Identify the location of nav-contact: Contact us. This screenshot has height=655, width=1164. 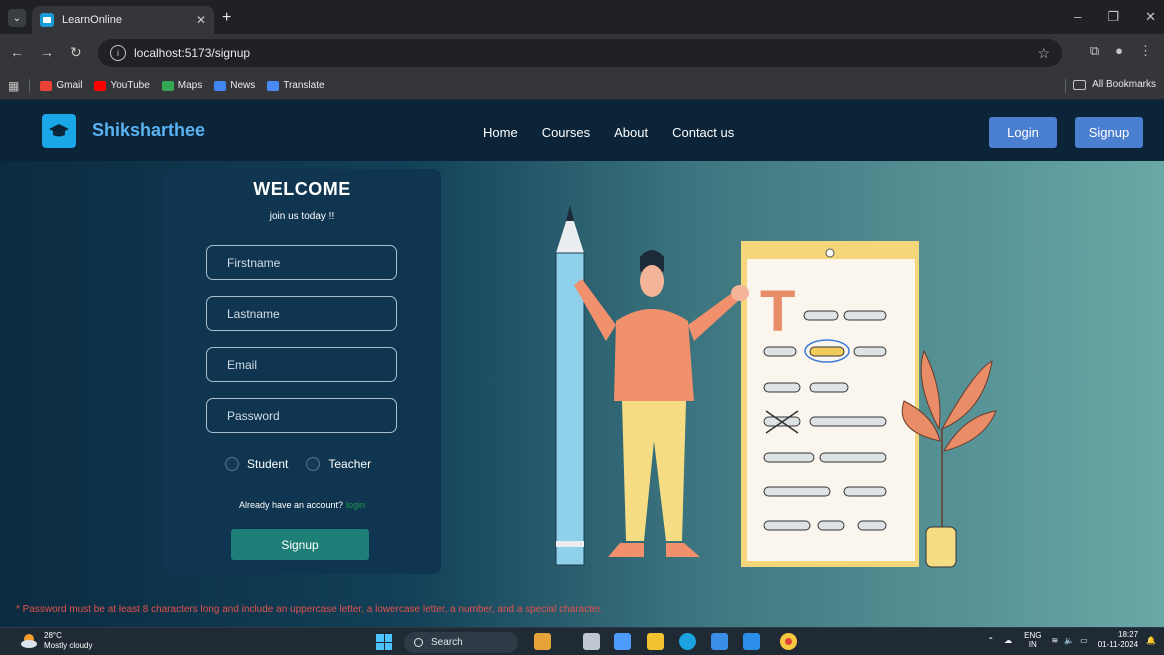
(703, 132).